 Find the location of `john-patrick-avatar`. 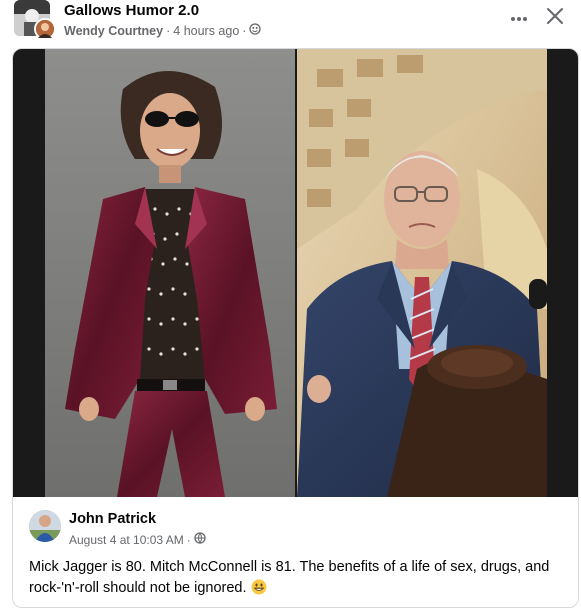

john-patrick-avatar is located at coordinates (45, 526).